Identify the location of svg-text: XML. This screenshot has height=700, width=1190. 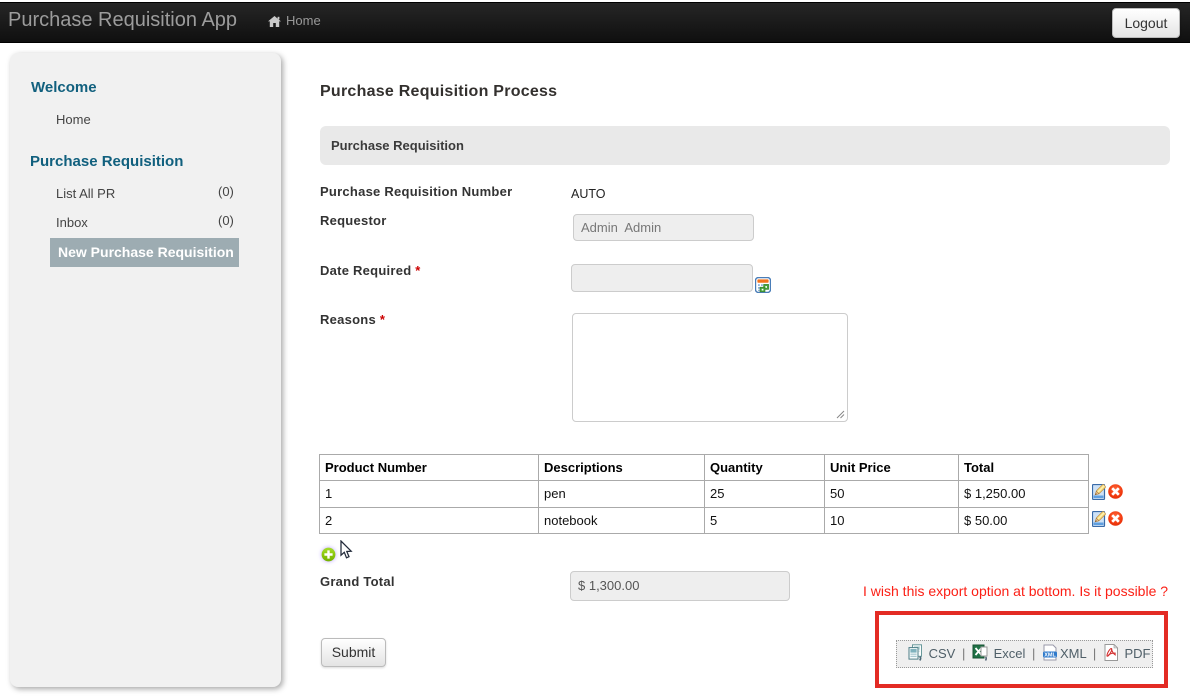
(1050, 655).